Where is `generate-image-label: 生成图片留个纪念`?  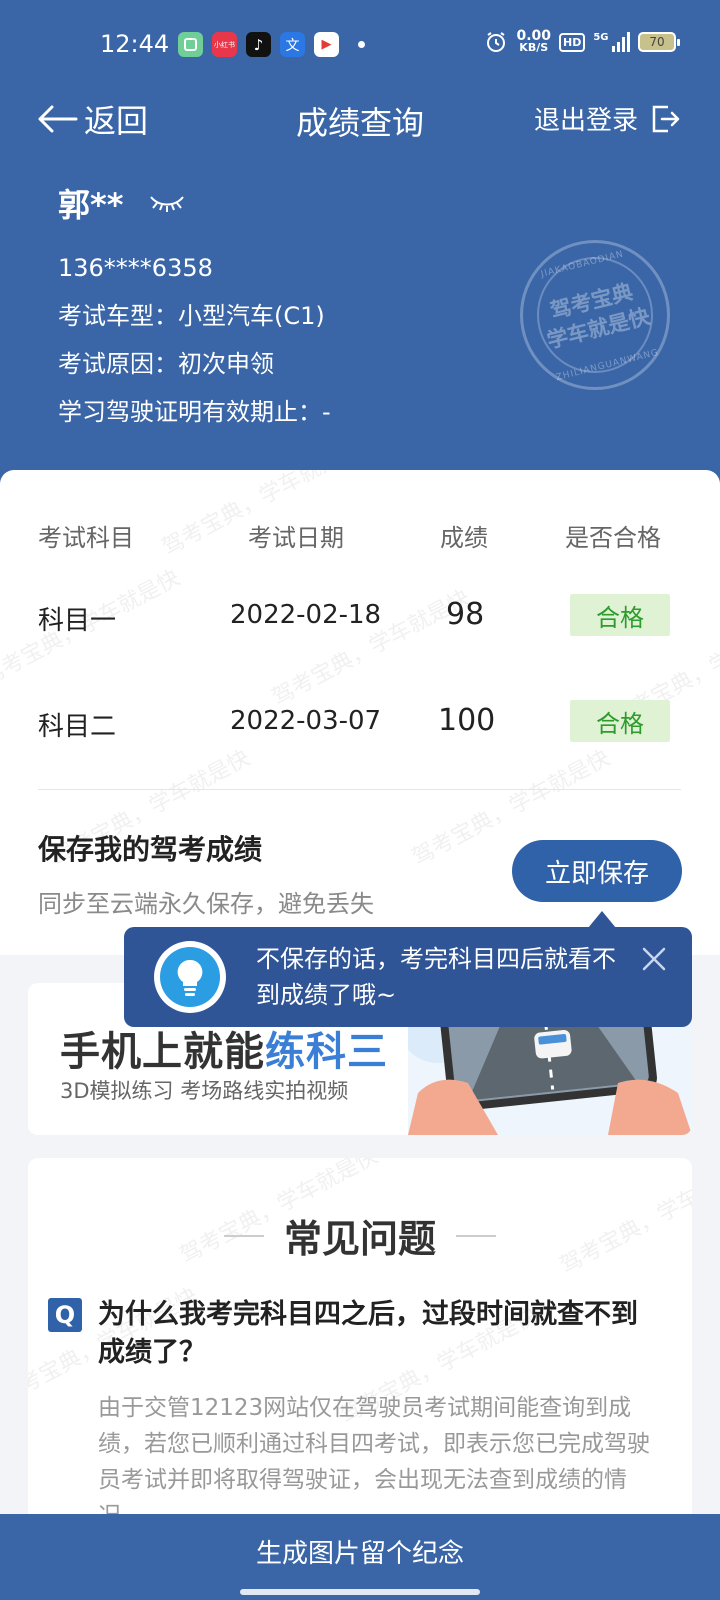 generate-image-label: 生成图片留个纪念 is located at coordinates (359, 1553).